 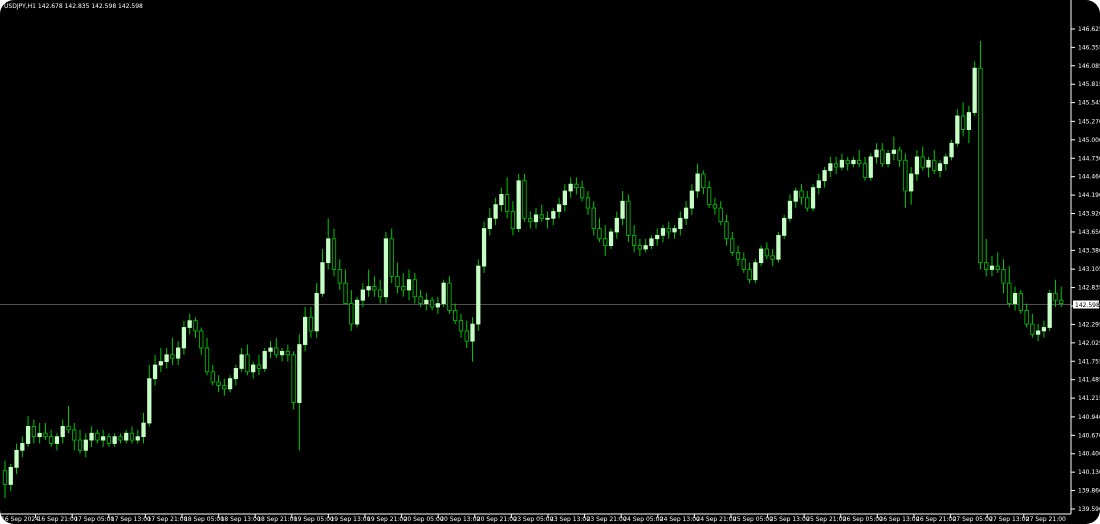 I want to click on price-tick-label: 139.860, so click(x=1089, y=491).